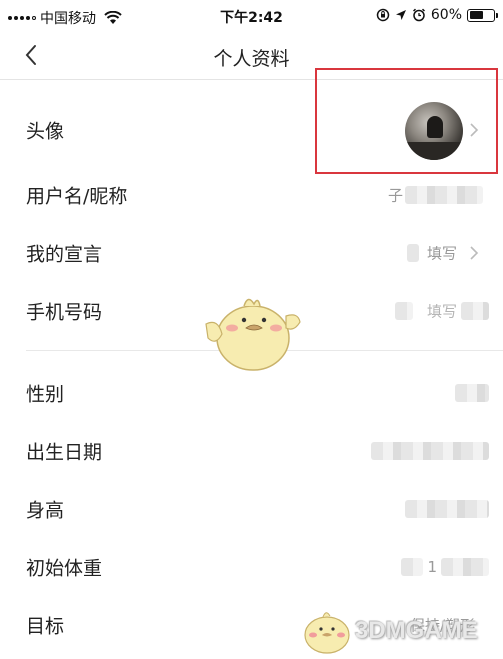 Image resolution: width=503 pixels, height=659 pixels. Describe the element at coordinates (441, 253) in the screenshot. I see `declaration-value: 填写` at that location.